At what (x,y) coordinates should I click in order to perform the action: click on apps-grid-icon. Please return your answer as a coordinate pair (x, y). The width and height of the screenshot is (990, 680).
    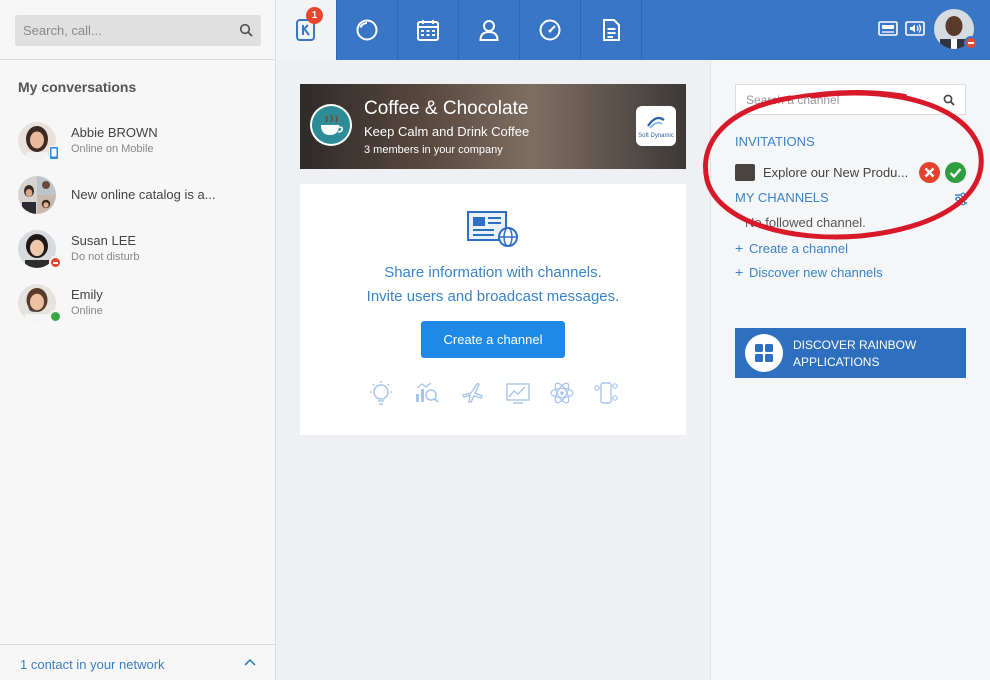
    Looking at the image, I should click on (764, 353).